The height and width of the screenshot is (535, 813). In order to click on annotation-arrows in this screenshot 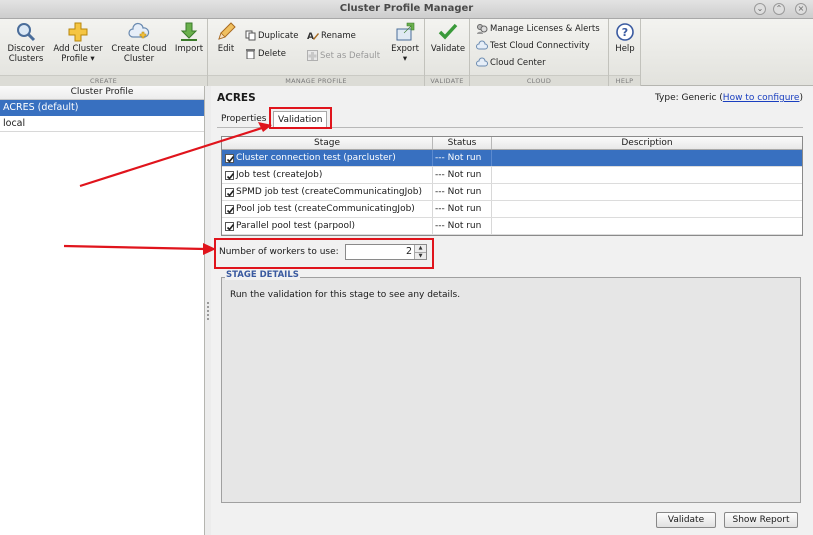, I will do `click(167, 188)`.